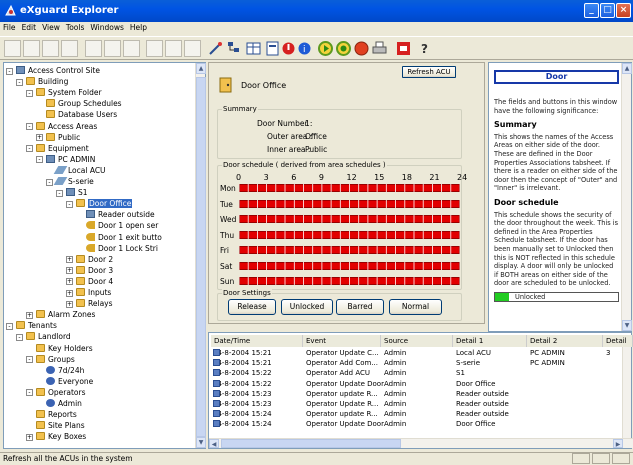 This screenshot has height=465, width=633. Describe the element at coordinates (50, 48) in the screenshot. I see `edit-icon` at that location.